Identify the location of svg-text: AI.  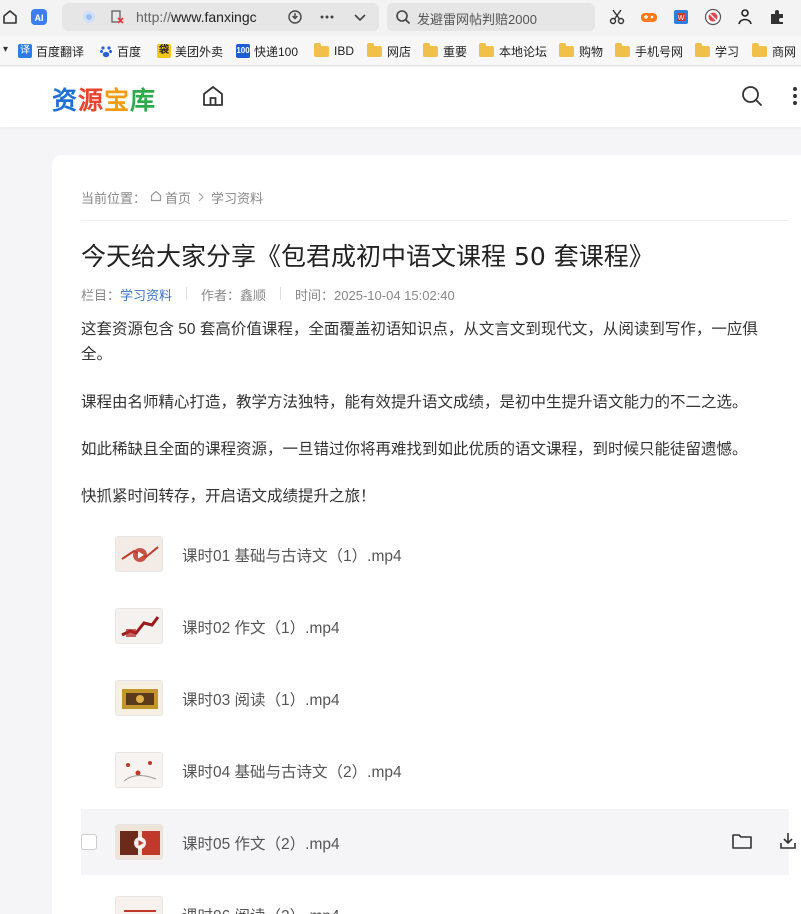
(39, 18).